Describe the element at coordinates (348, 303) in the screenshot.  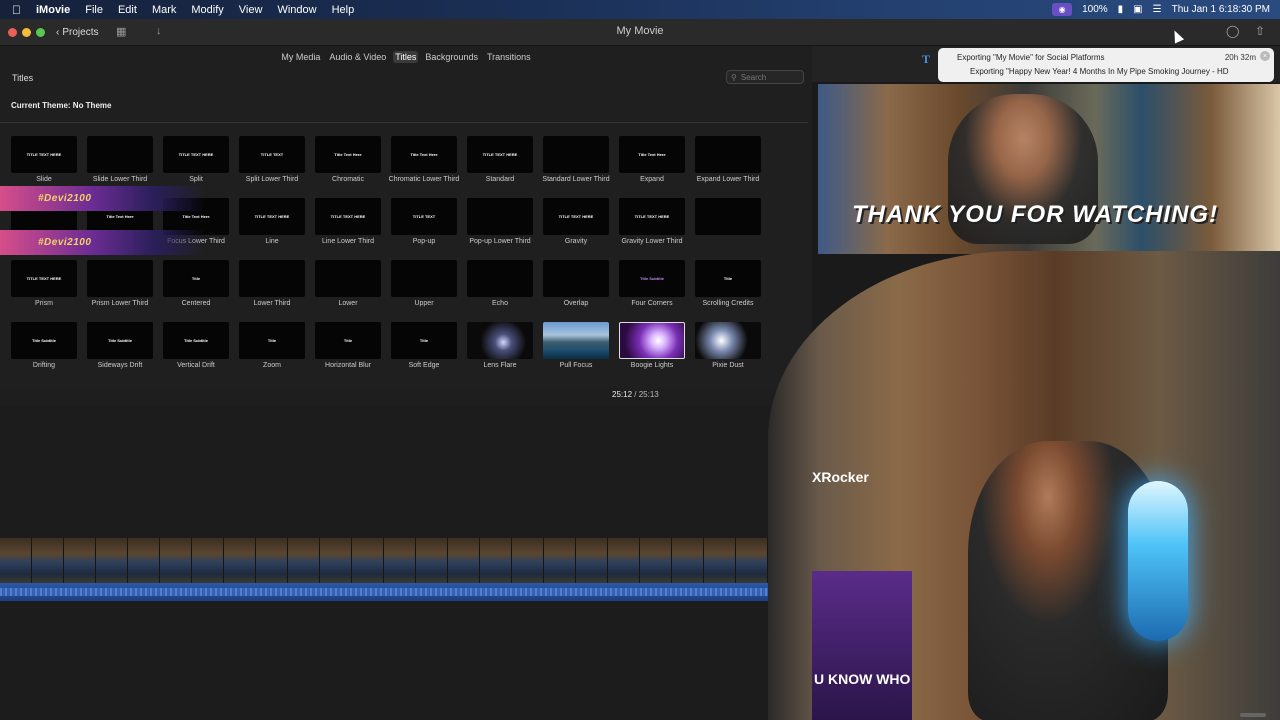
I see `title-tile-label: Lower` at that location.